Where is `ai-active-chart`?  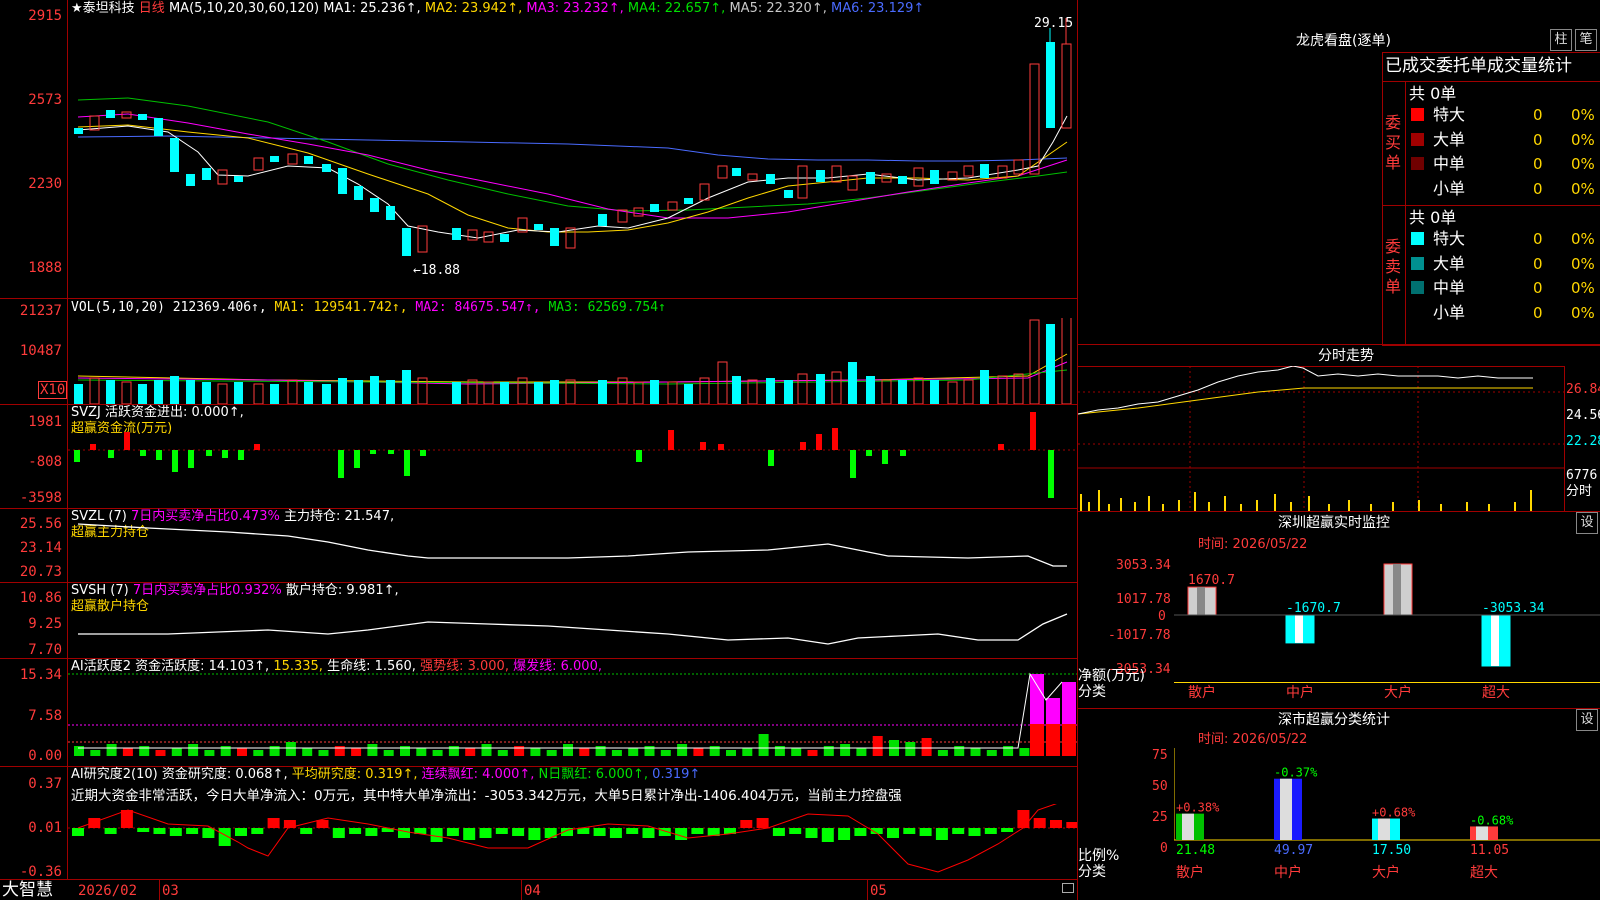
ai-active-chart is located at coordinates (572, 713).